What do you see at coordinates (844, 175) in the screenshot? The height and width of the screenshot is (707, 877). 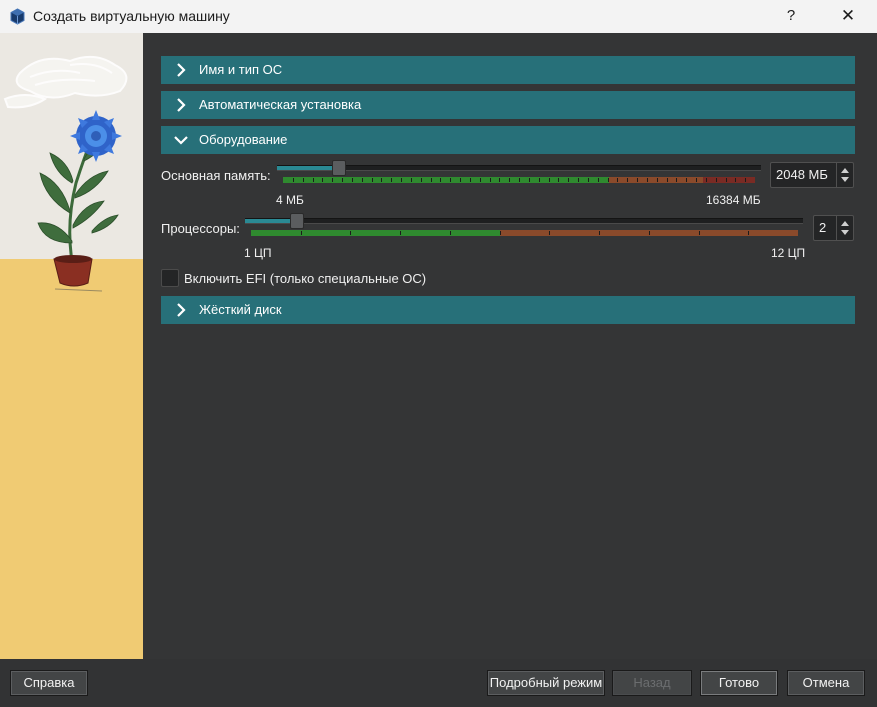 I see `memory-stepper` at bounding box center [844, 175].